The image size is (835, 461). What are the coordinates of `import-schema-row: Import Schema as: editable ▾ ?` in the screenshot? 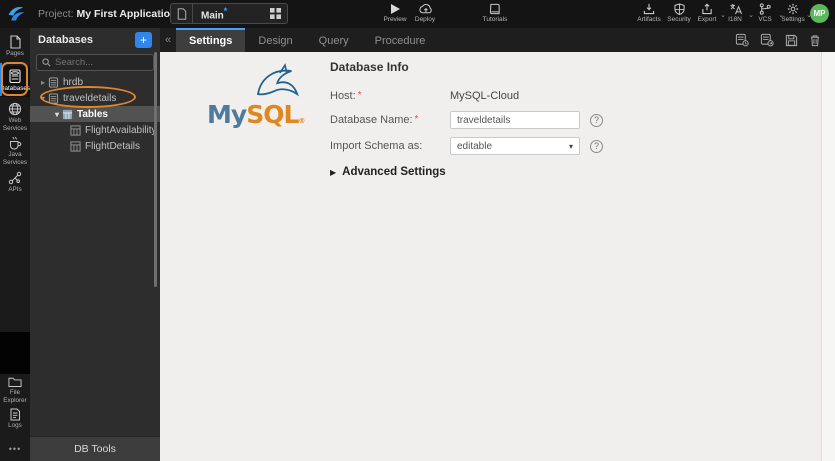 It's located at (565, 146).